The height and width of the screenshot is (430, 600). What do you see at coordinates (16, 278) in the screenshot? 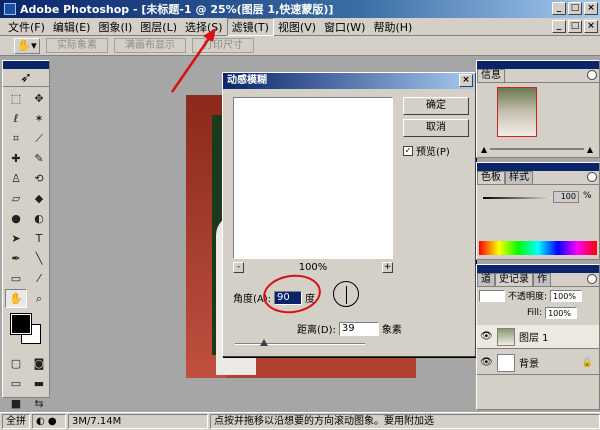
I see `notes-icon: ▭` at bounding box center [16, 278].